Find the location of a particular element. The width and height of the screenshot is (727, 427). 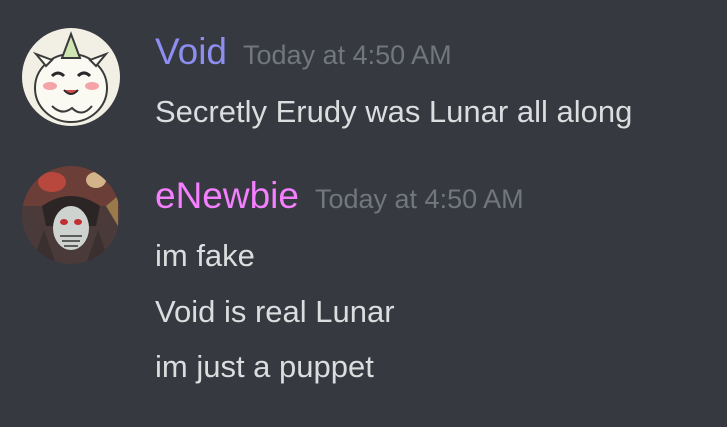

chibi-white-creature-avatar-icon is located at coordinates (71, 77).